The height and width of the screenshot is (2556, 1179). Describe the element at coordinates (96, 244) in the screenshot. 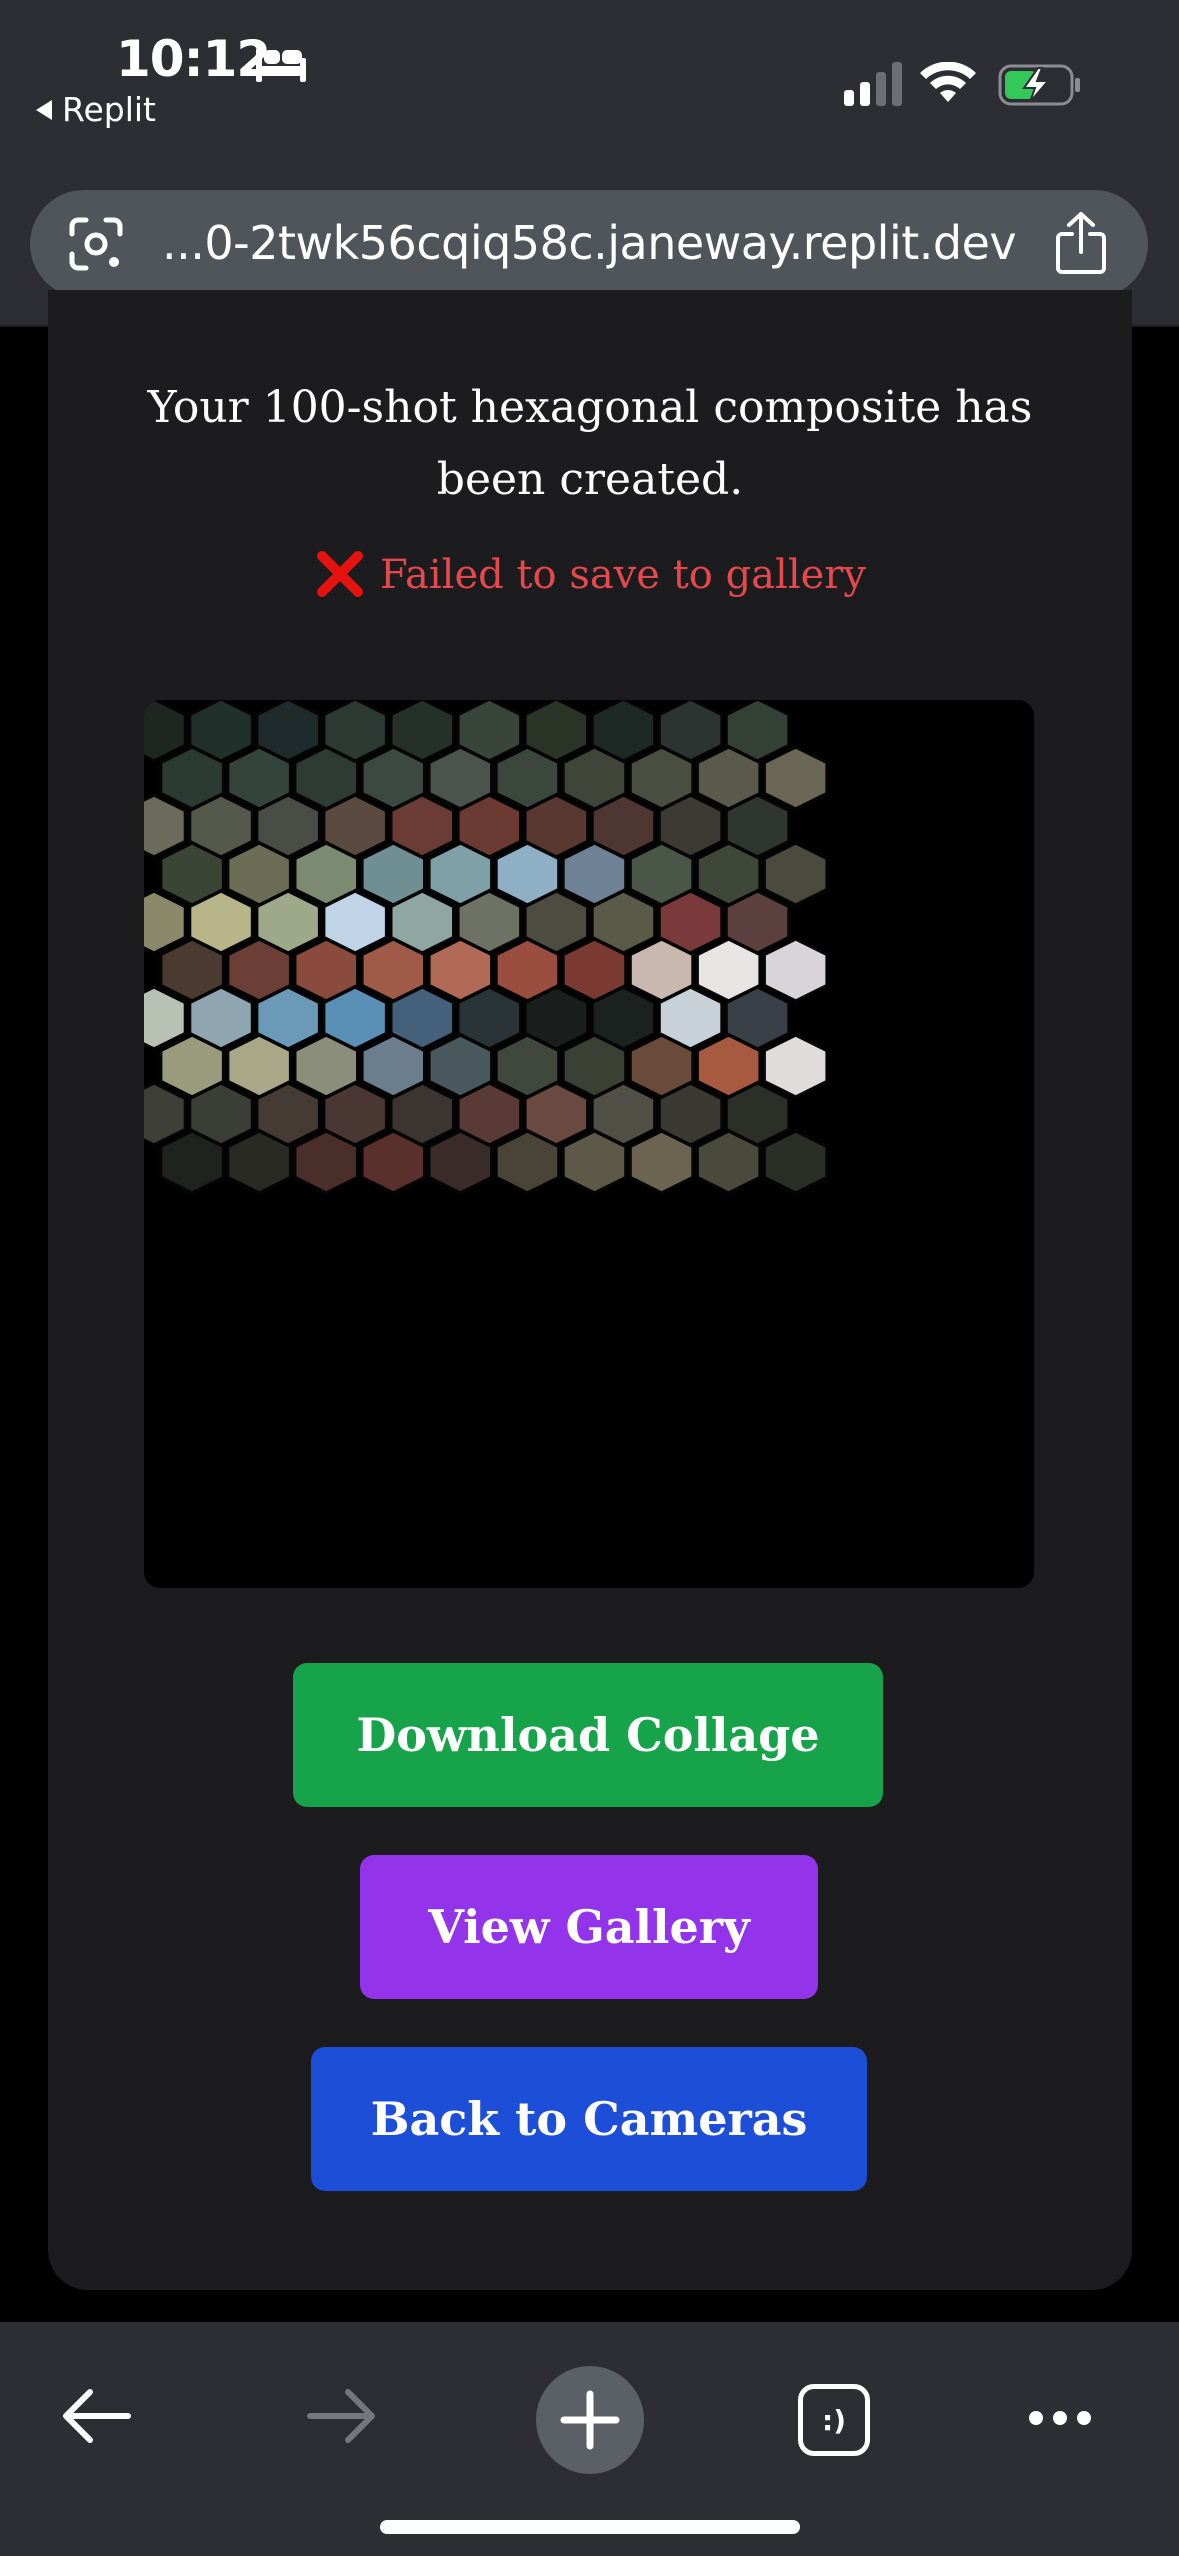

I see `google-lens-icon` at that location.